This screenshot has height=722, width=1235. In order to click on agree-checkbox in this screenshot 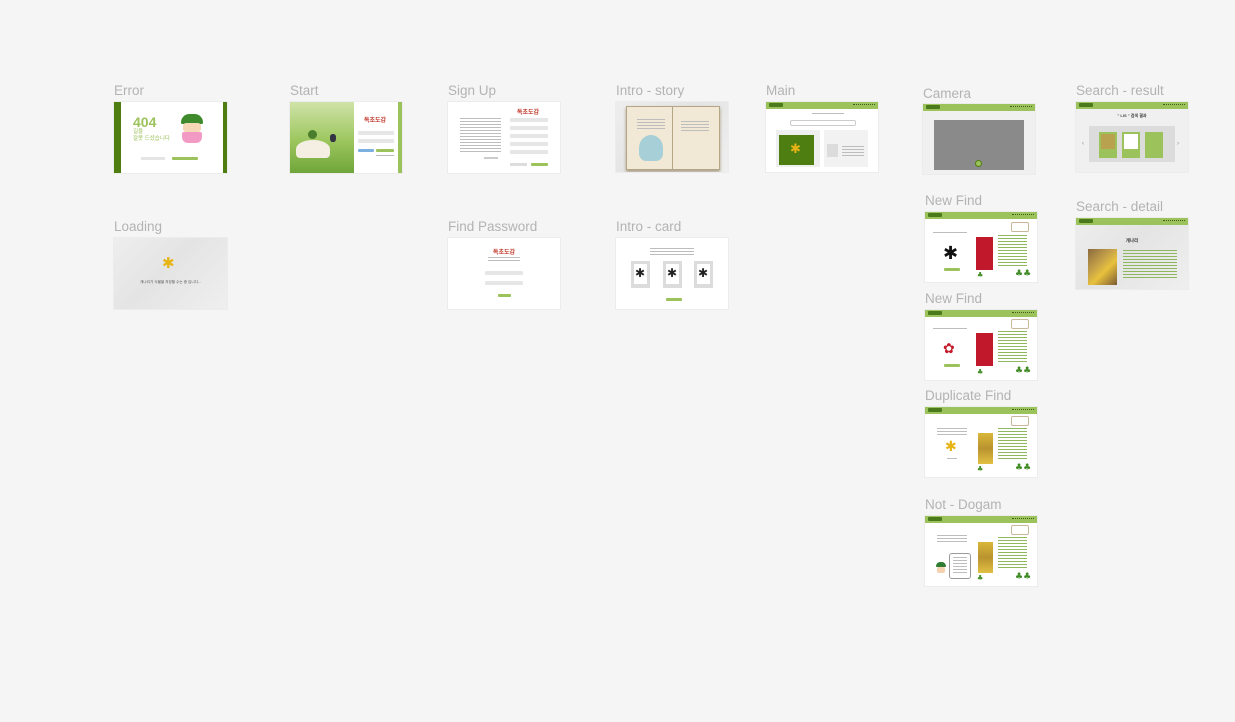, I will do `click(491, 158)`.